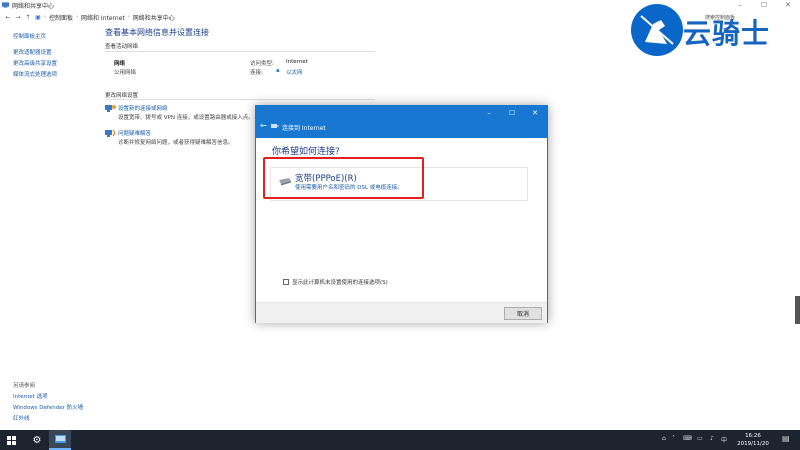 This screenshot has width=800, height=450. What do you see at coordinates (727, 33) in the screenshot?
I see `watermark-logo-text: 云骑士` at bounding box center [727, 33].